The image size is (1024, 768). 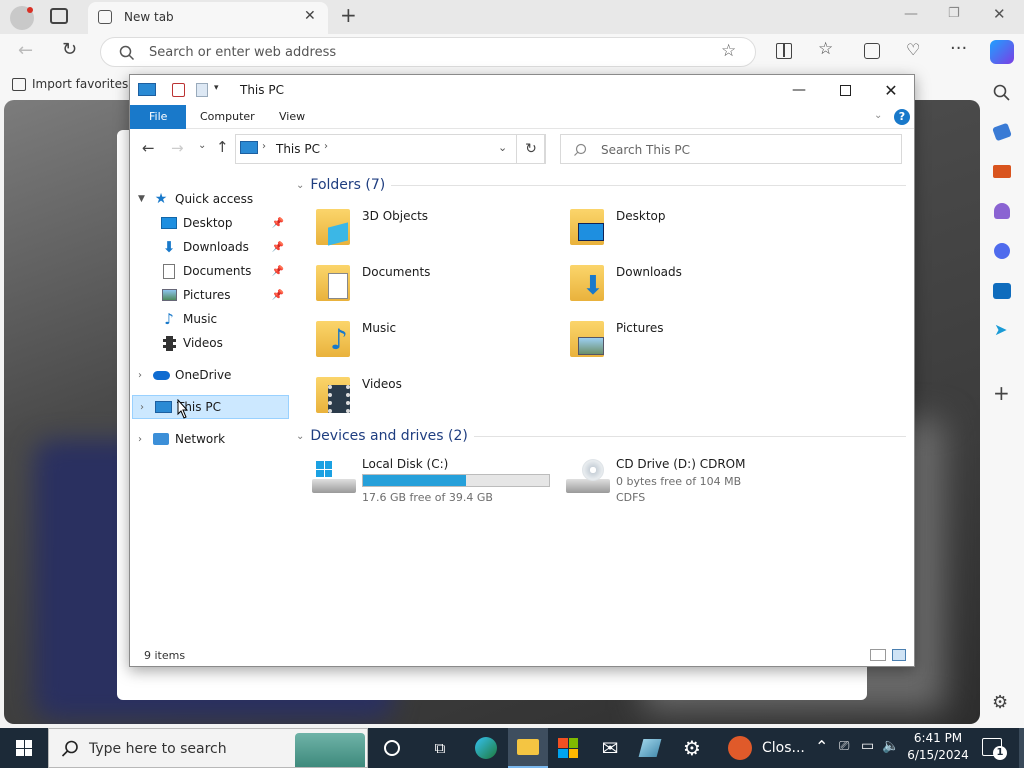 I want to click on address-bar: Search or enter web address ☆, so click(x=428, y=52).